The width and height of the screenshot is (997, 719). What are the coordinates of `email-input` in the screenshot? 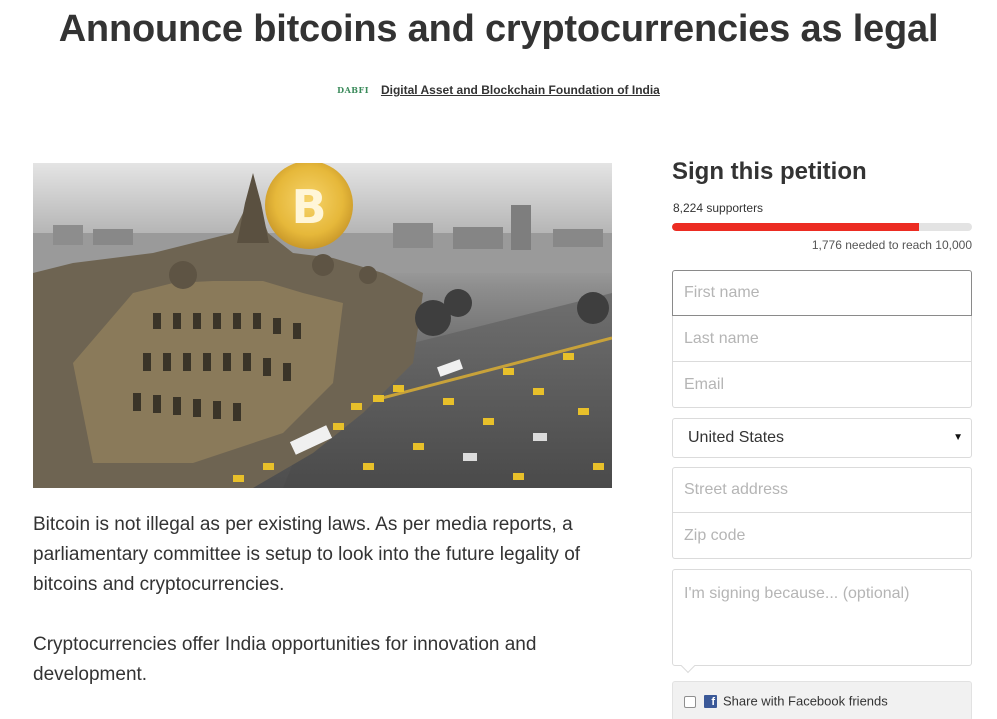 It's located at (822, 385).